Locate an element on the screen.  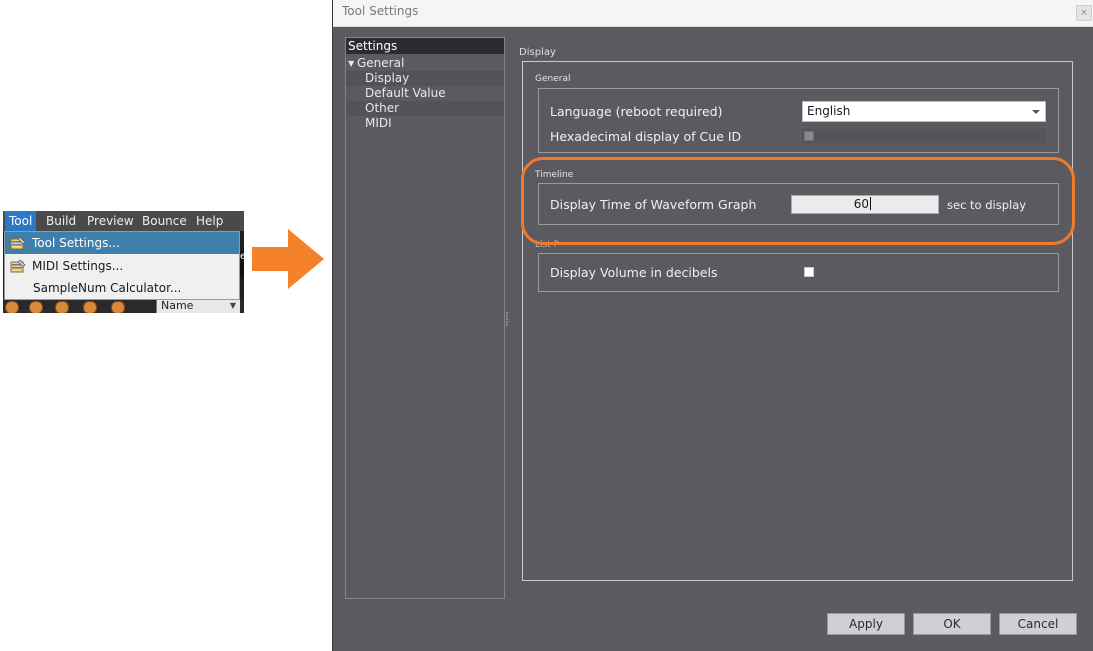
midi-settings-icon is located at coordinates (18, 266).